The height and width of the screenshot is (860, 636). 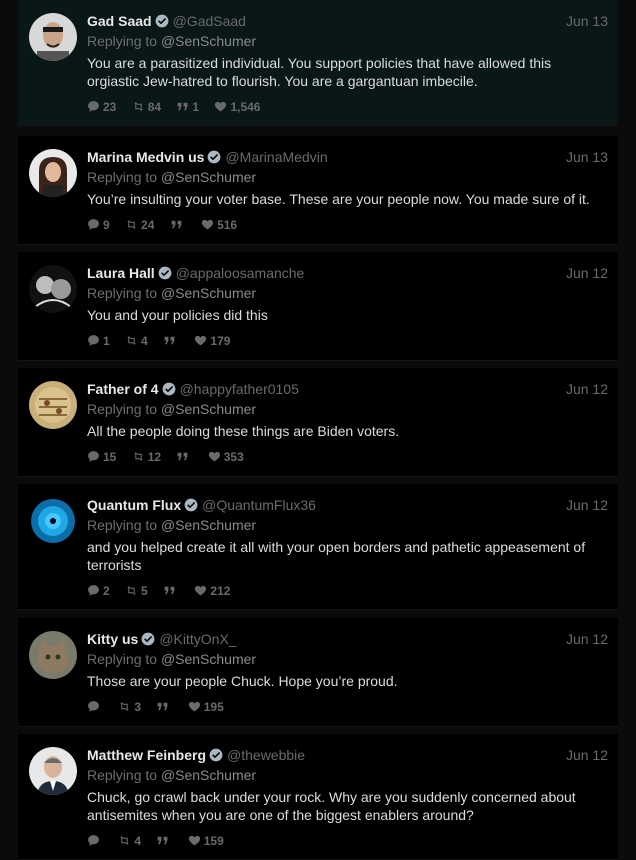 I want to click on like-button: 159, so click(x=206, y=841).